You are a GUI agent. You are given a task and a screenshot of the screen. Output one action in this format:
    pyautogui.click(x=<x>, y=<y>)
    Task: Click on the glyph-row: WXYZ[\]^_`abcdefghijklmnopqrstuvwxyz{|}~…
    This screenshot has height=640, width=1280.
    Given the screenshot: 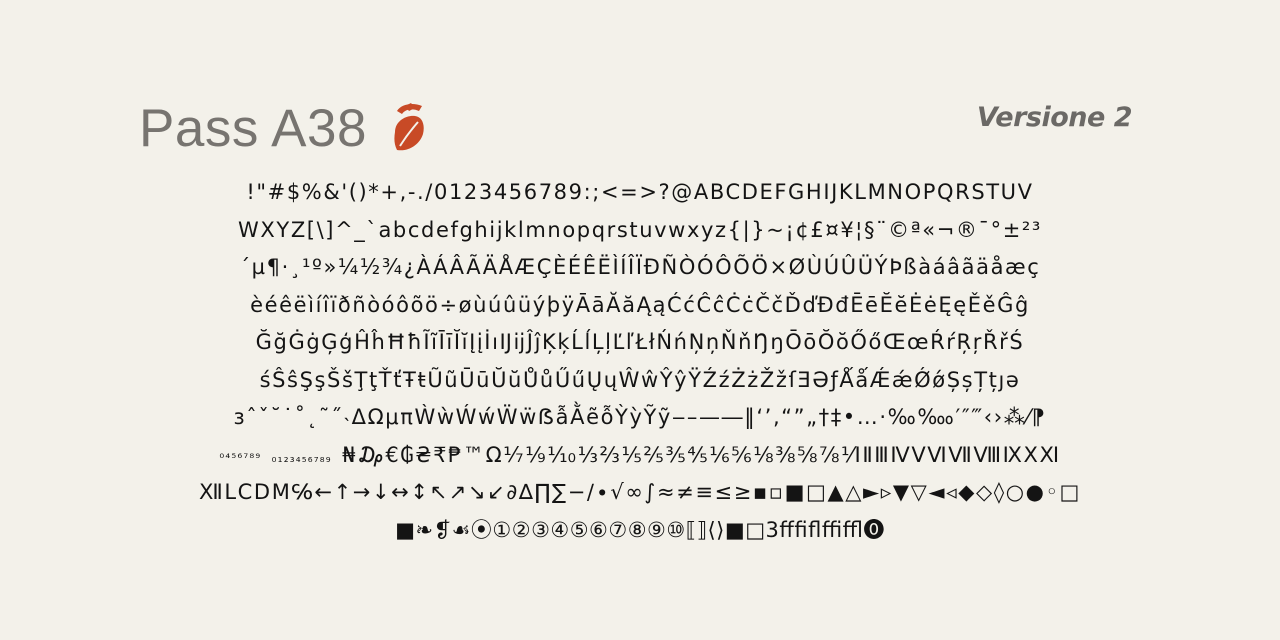 What is the action you would take?
    pyautogui.click(x=640, y=229)
    